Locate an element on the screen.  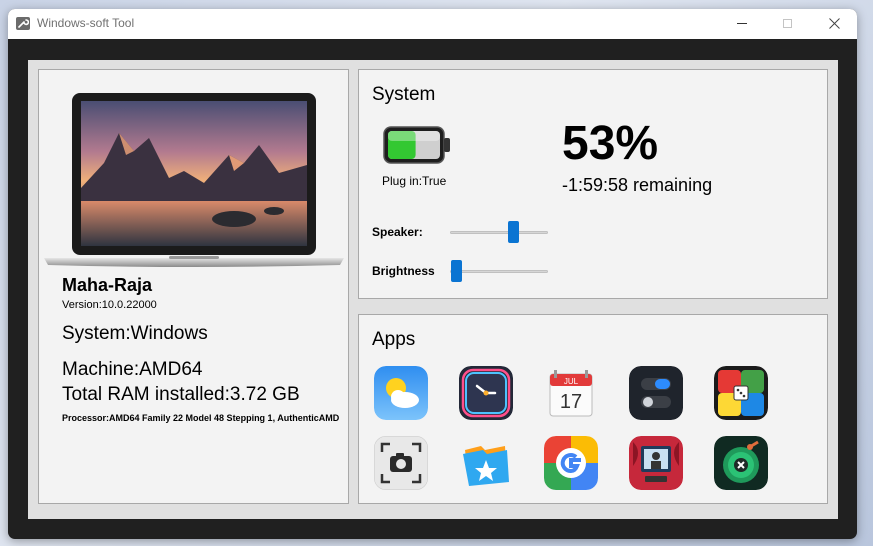
close-button is located at coordinates (834, 24).